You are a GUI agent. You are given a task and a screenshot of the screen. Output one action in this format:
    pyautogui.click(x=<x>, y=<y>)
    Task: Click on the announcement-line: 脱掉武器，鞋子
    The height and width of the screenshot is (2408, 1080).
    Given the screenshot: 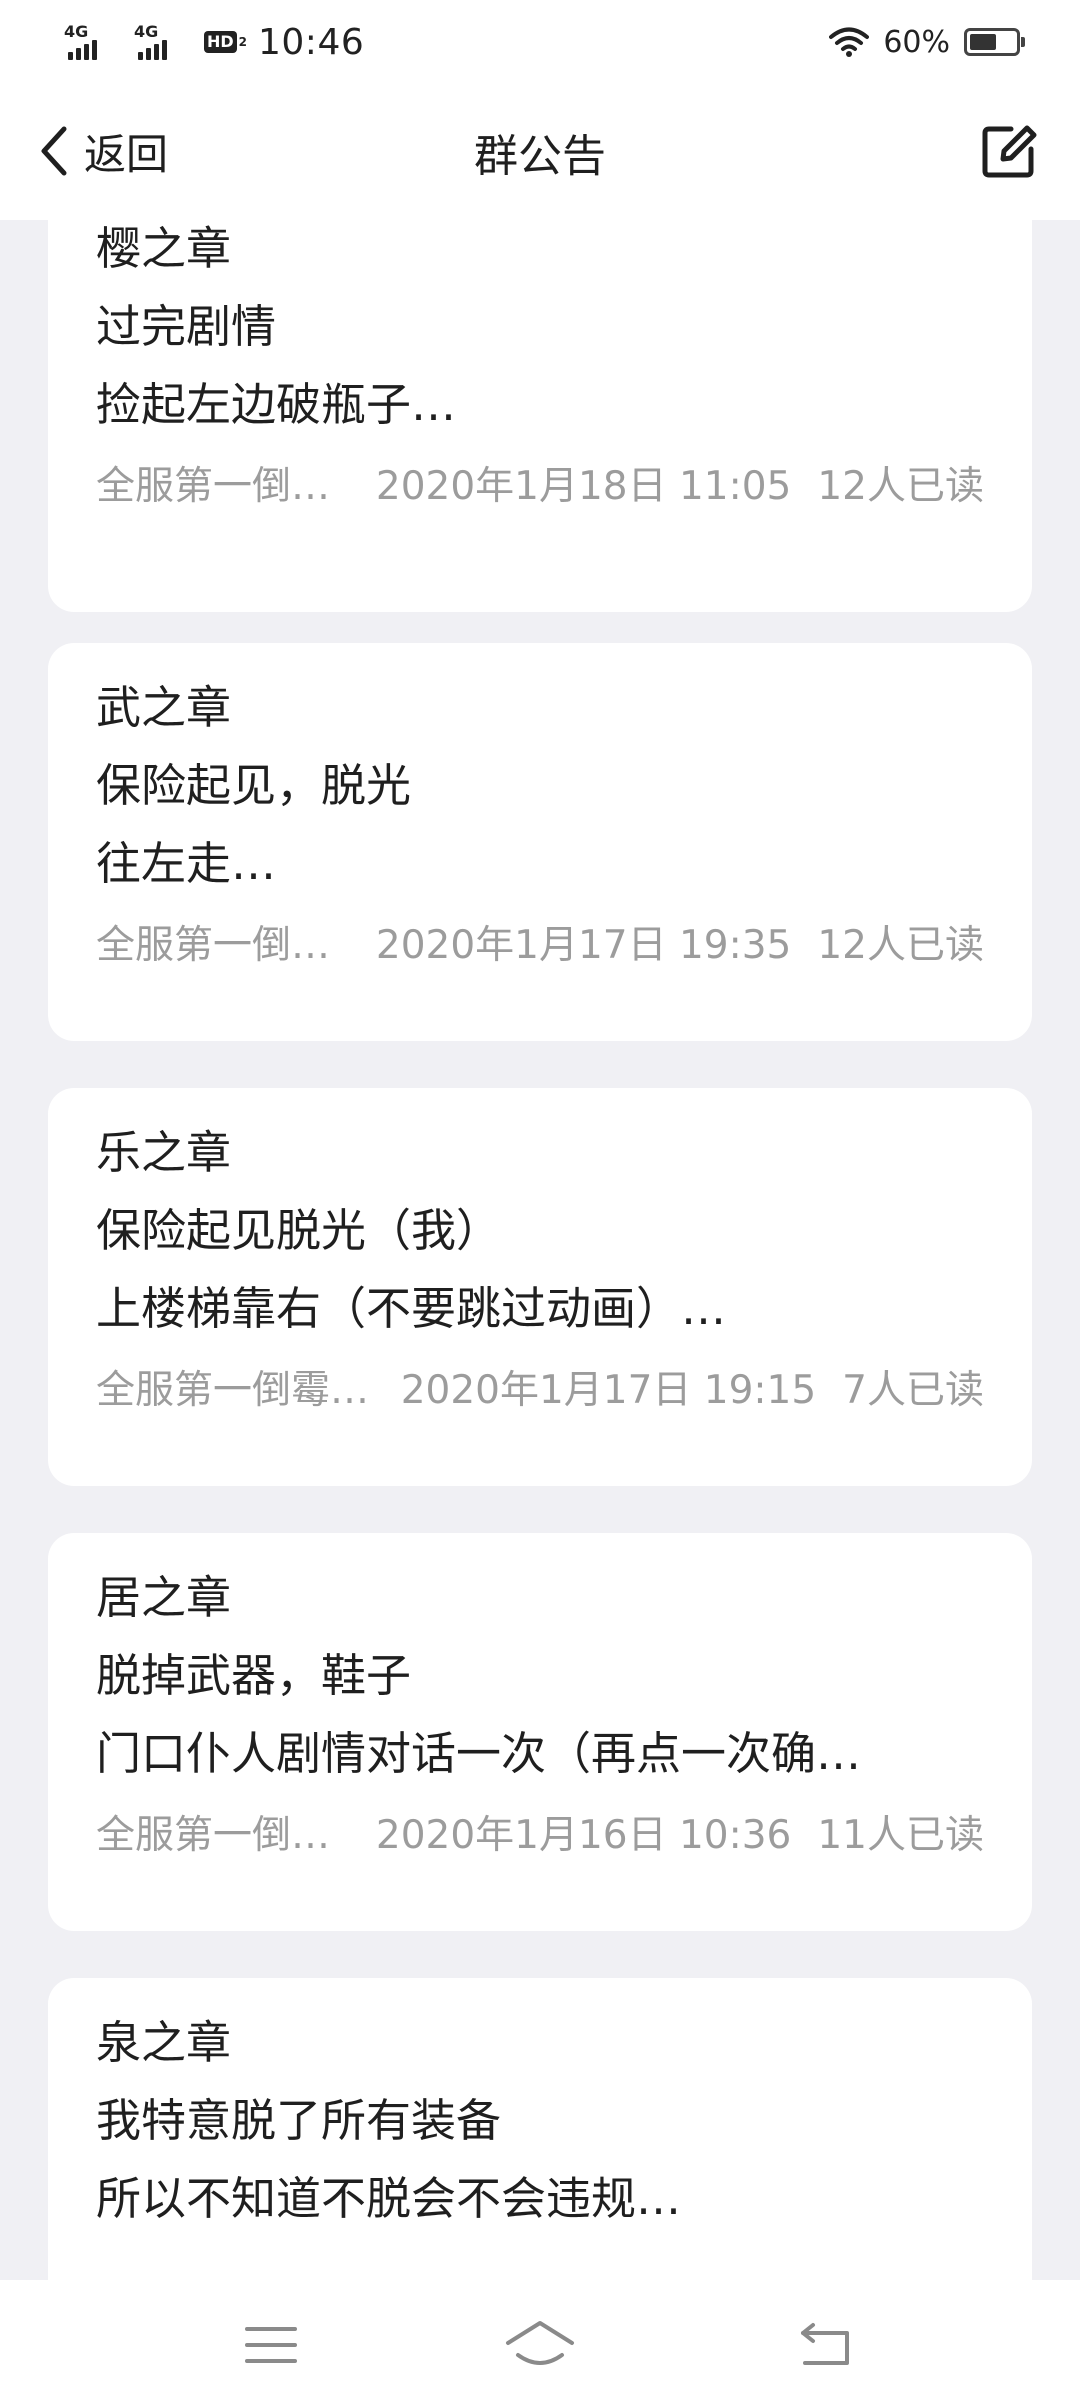 What is the action you would take?
    pyautogui.click(x=254, y=1675)
    